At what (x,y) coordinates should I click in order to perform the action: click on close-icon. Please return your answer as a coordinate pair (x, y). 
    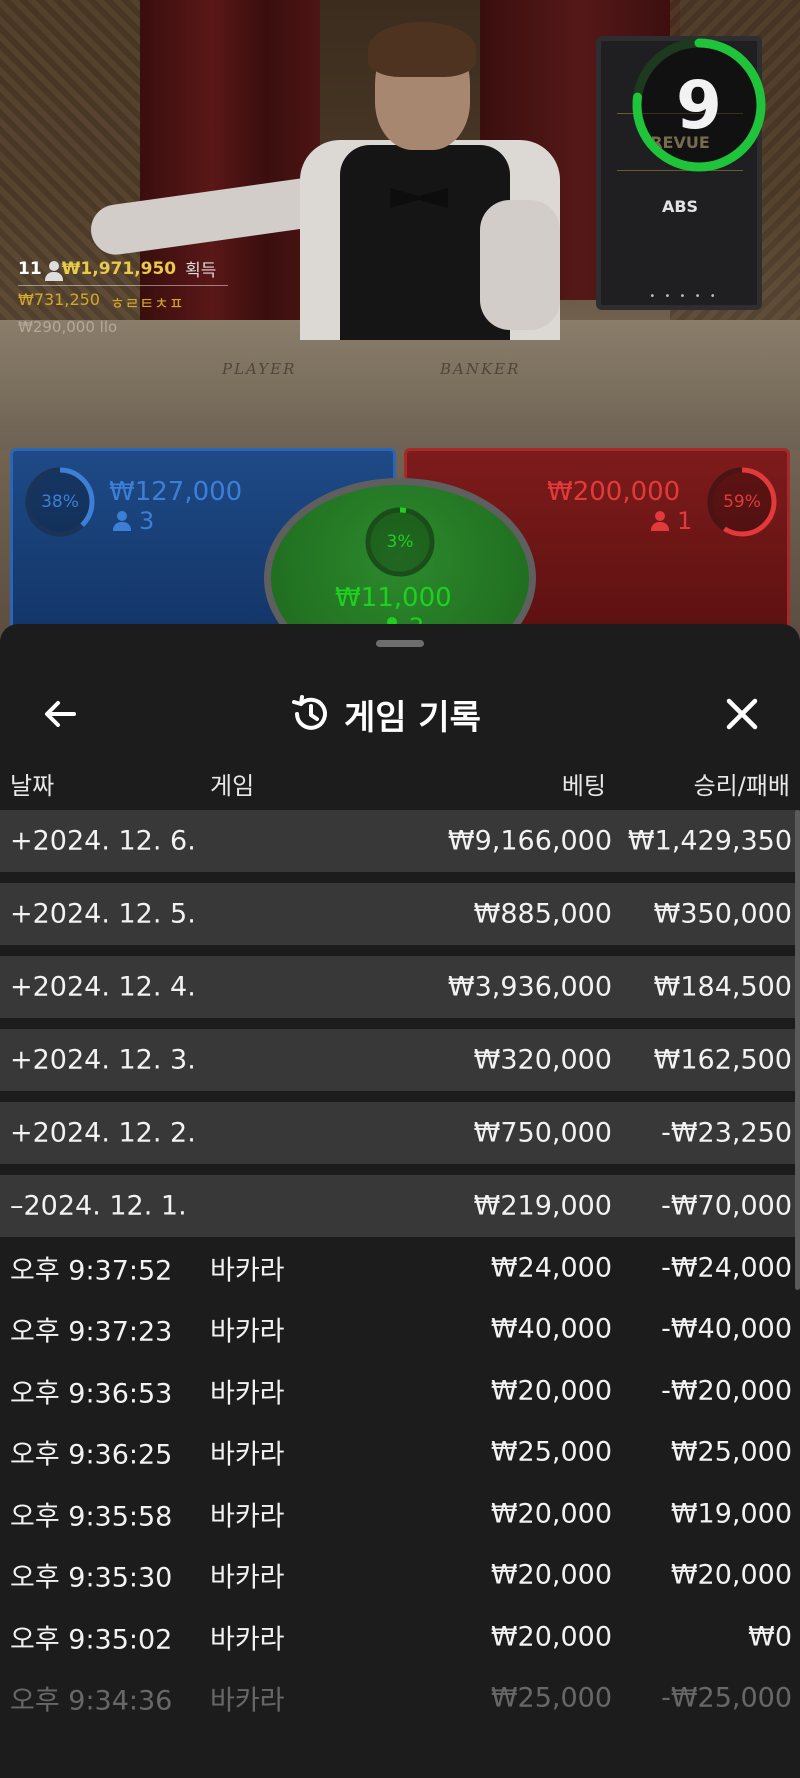
    Looking at the image, I should click on (742, 714).